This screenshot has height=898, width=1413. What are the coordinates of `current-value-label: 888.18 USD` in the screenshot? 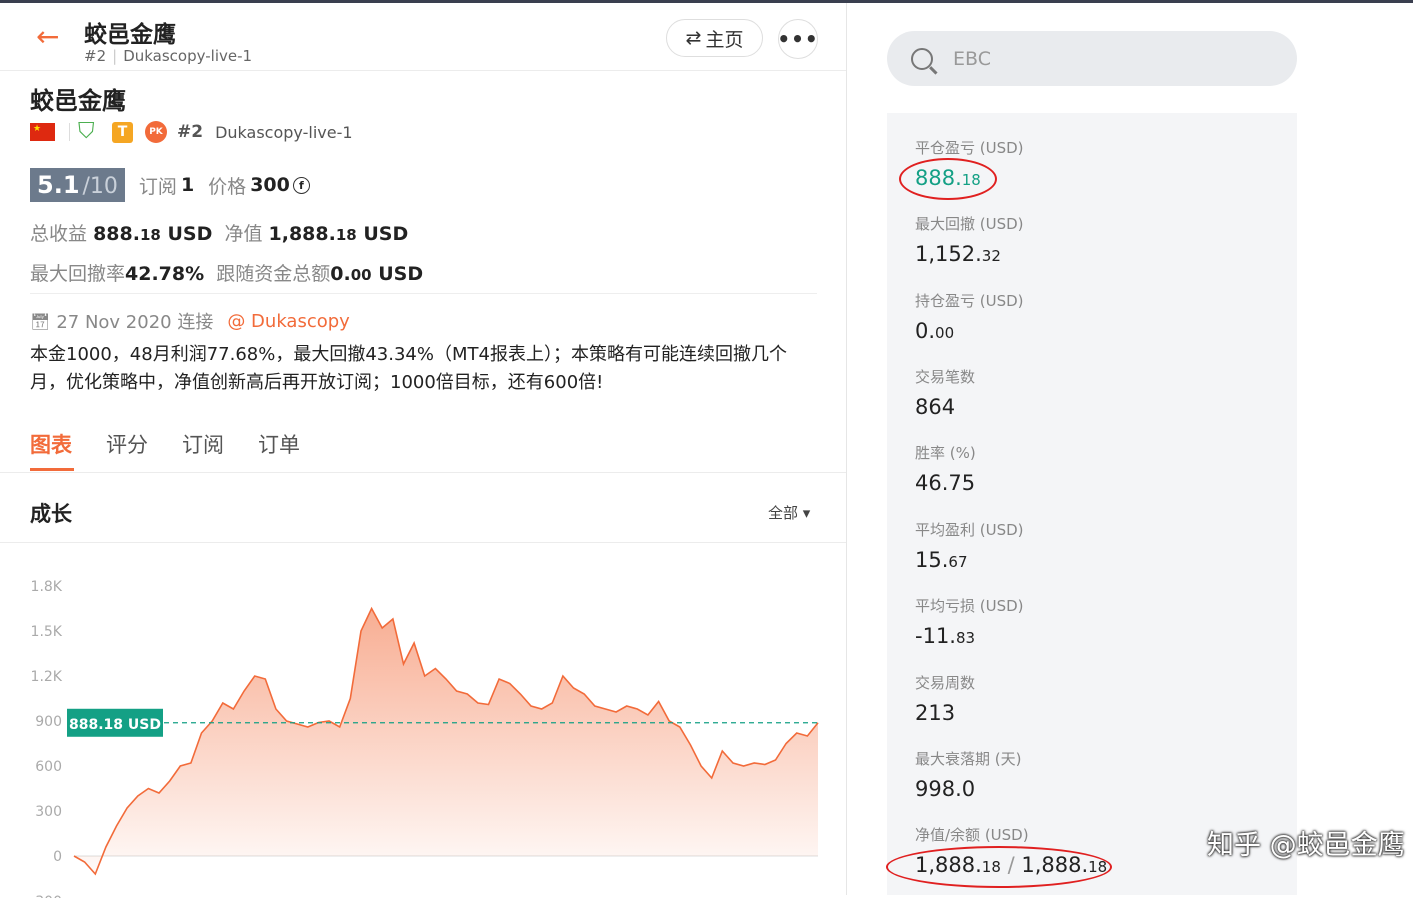 It's located at (115, 725).